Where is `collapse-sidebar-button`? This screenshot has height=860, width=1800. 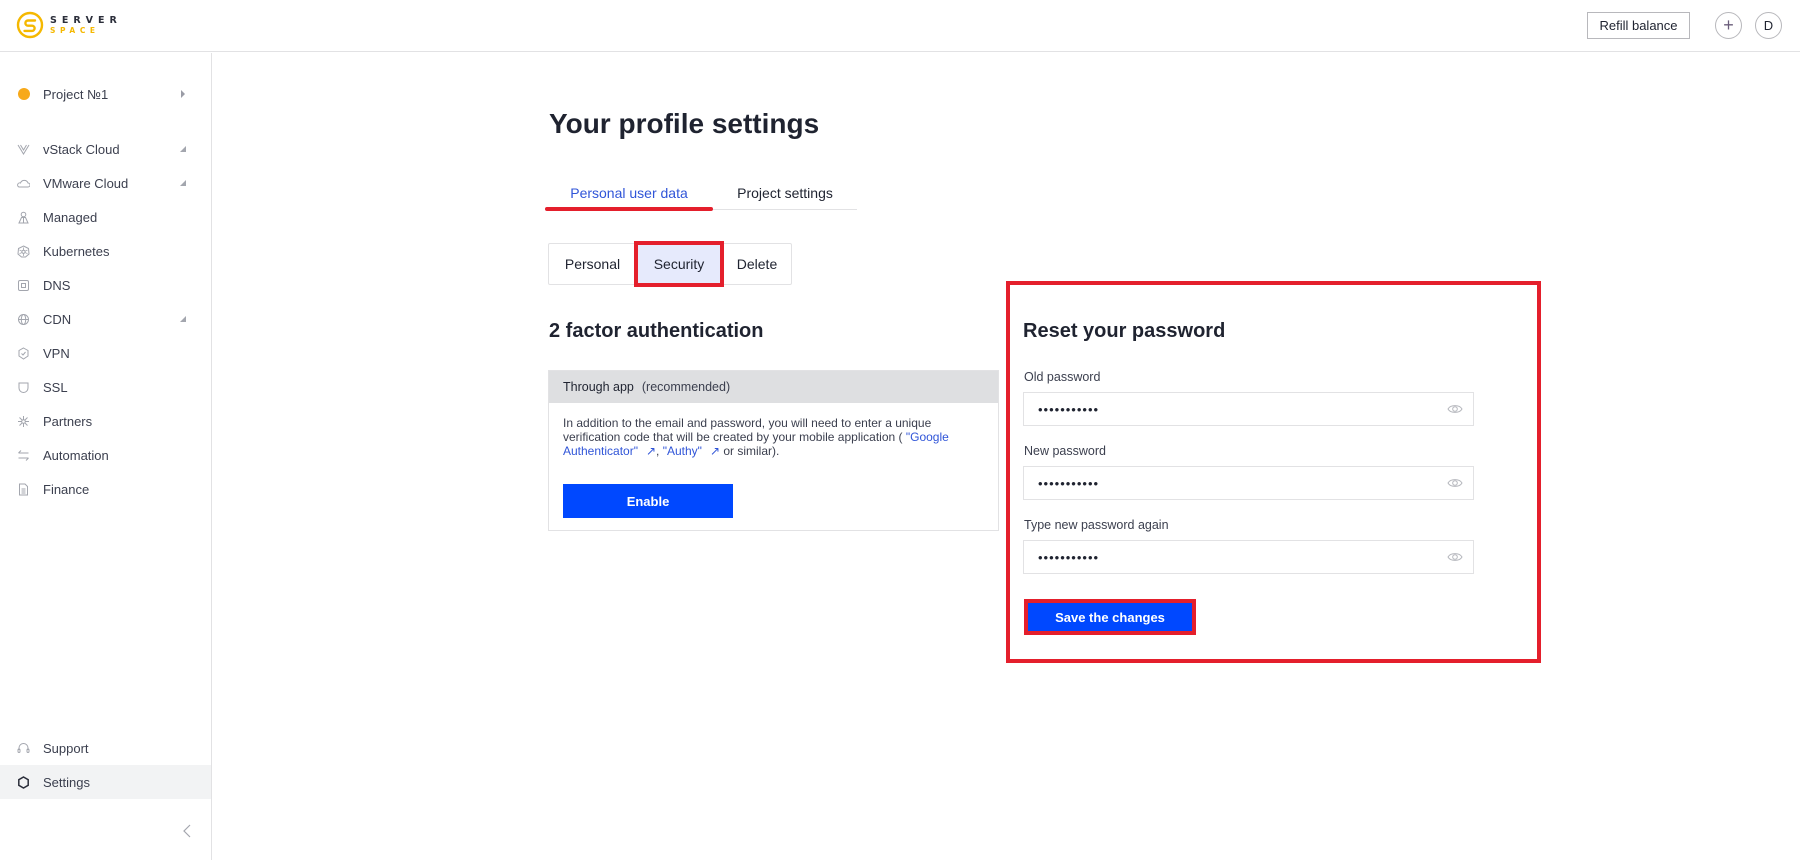
collapse-sidebar-button is located at coordinates (187, 831).